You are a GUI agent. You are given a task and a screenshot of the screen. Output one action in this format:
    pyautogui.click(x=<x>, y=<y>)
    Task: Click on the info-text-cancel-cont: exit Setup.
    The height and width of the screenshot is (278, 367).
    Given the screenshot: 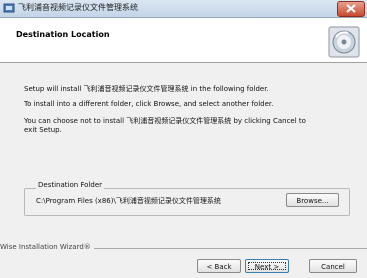 What is the action you would take?
    pyautogui.click(x=43, y=130)
    